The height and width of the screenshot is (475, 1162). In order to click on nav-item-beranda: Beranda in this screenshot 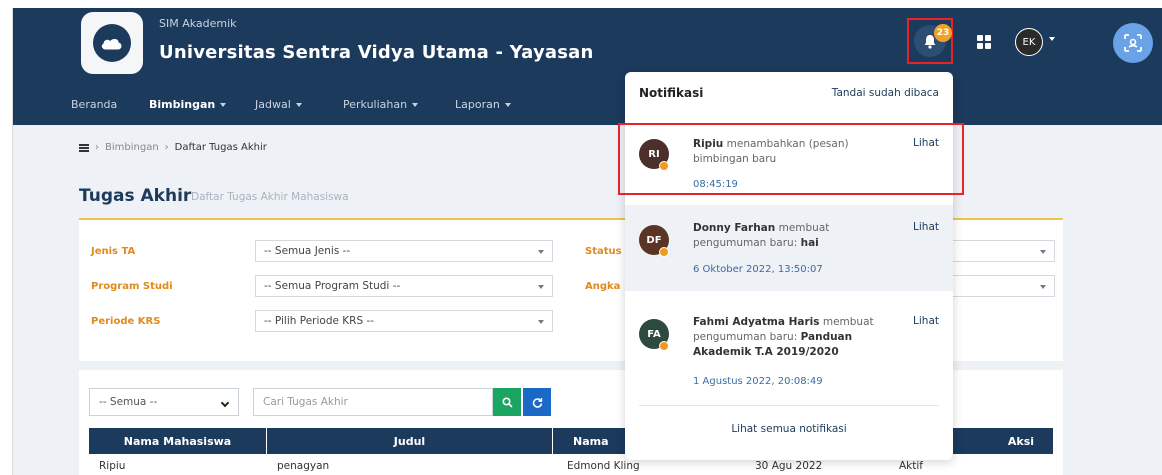, I will do `click(94, 104)`.